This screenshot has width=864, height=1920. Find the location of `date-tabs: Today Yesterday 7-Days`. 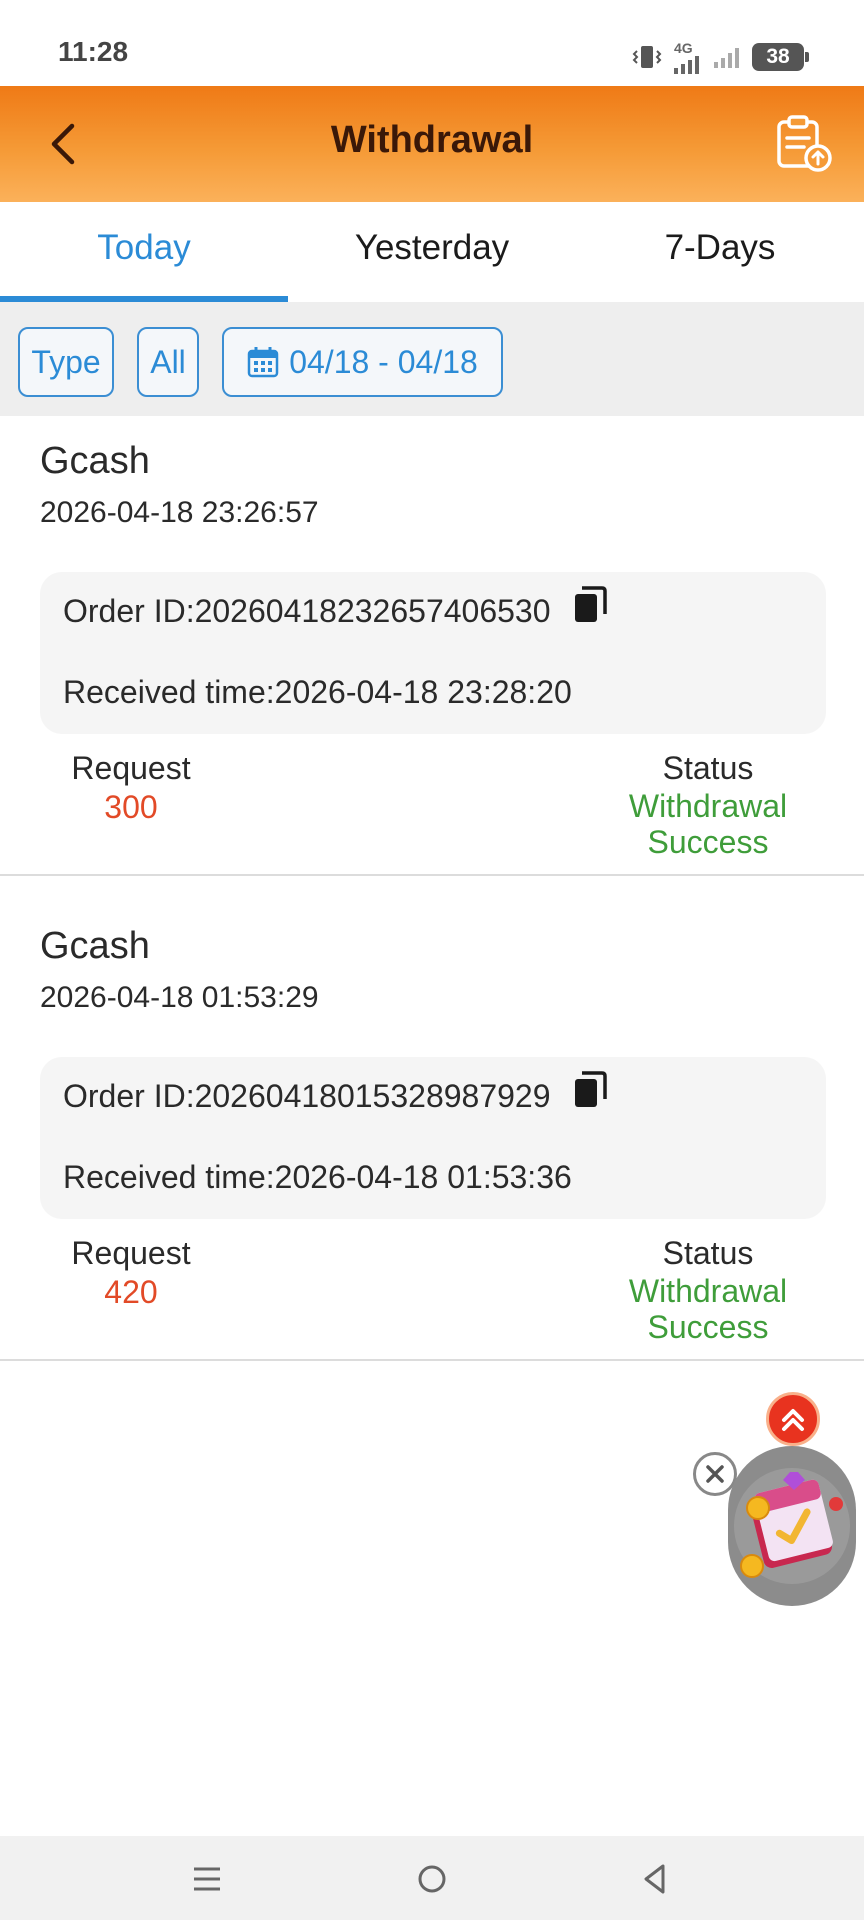

date-tabs: Today Yesterday 7-Days is located at coordinates (432, 252).